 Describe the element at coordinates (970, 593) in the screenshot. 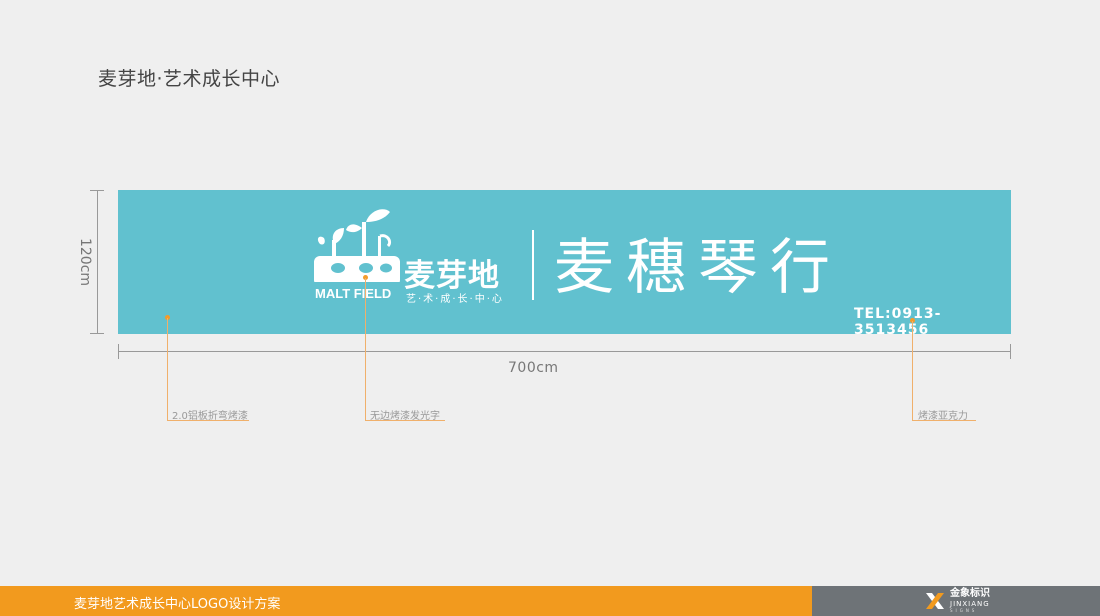

I see `footer-company-cn: 金象标识` at that location.